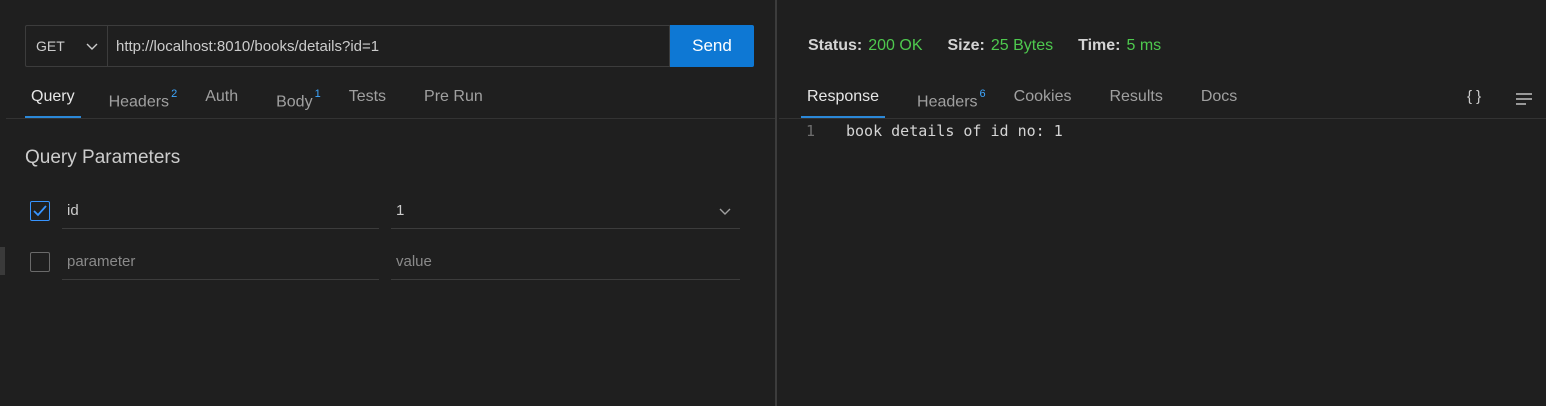 This screenshot has height=406, width=1546. I want to click on tab-cookies-label: Cookies, so click(1042, 96).